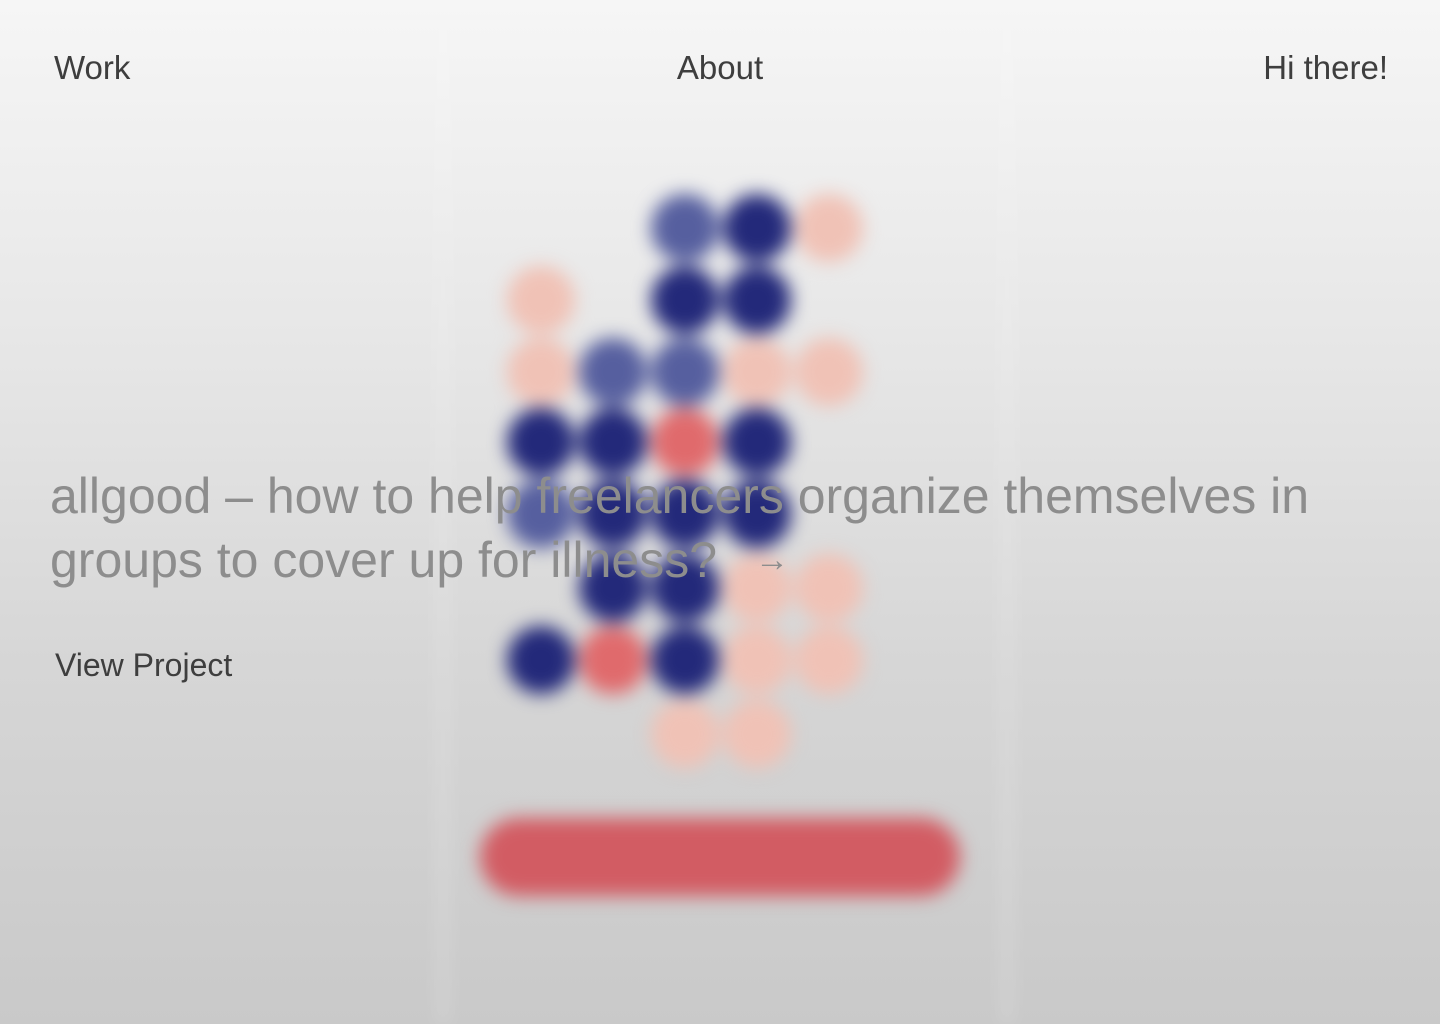  Describe the element at coordinates (143, 665) in the screenshot. I see `view-project-link: View Project` at that location.